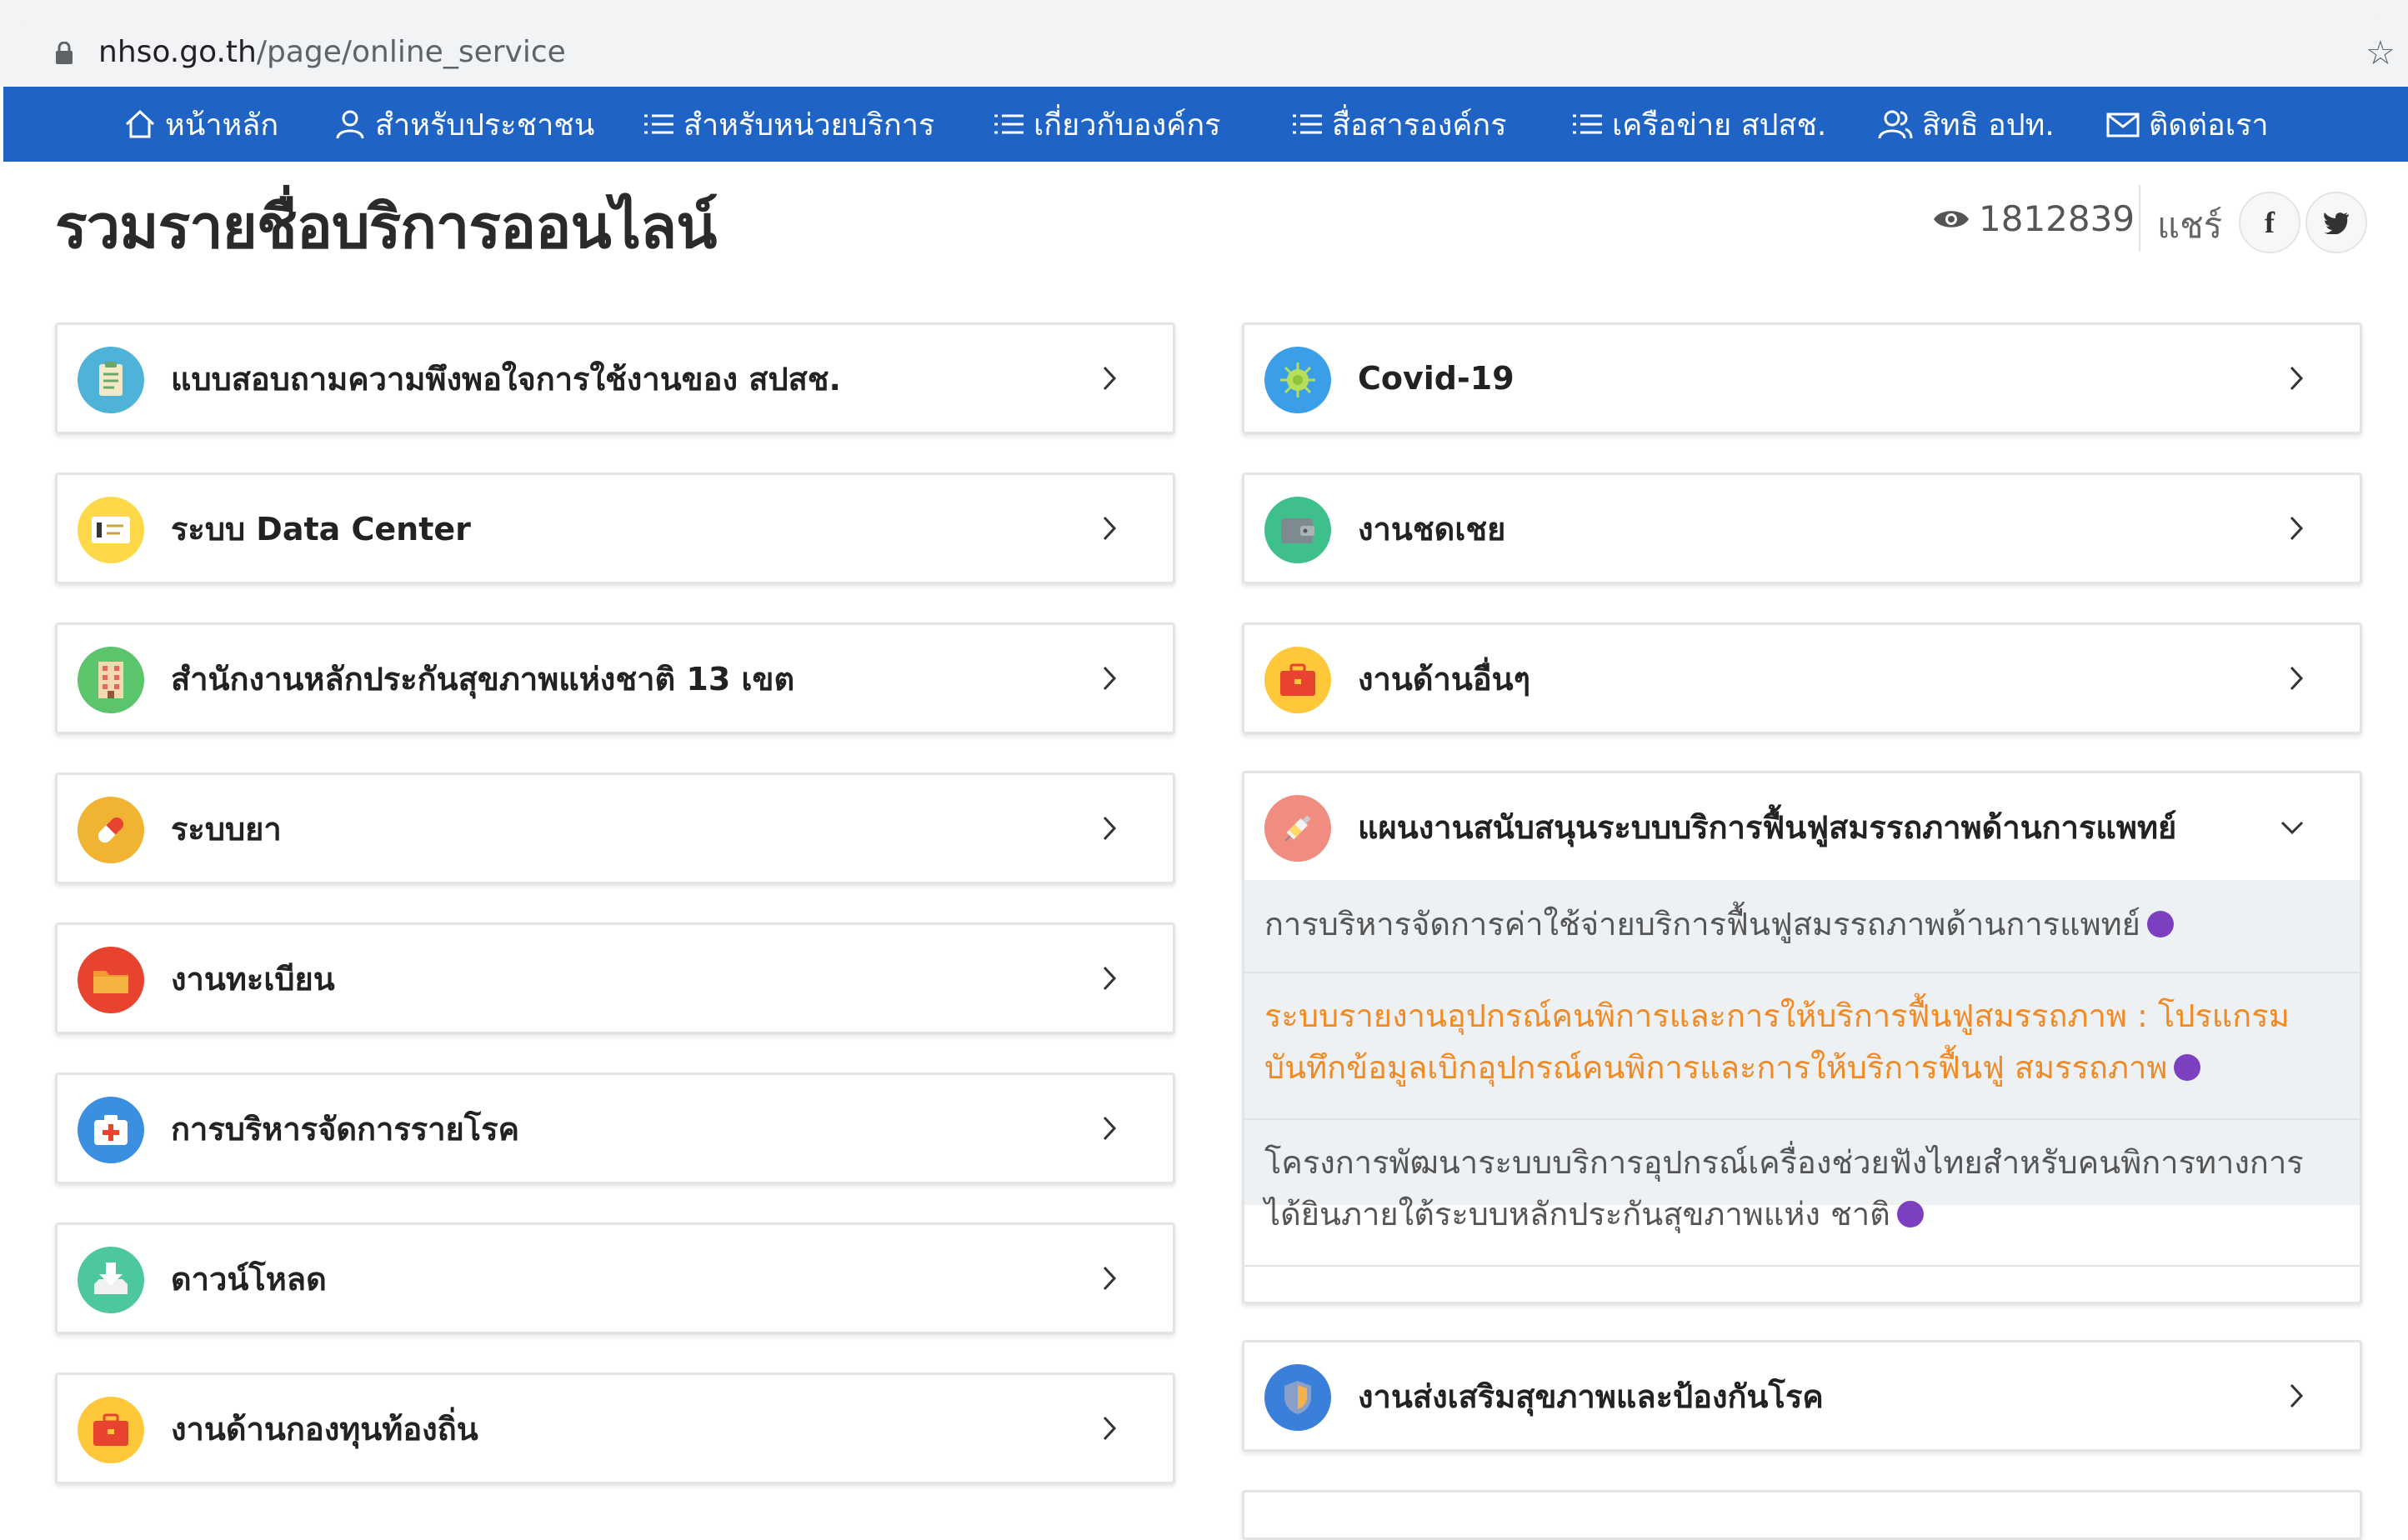  Describe the element at coordinates (1720, 125) in the screenshot. I see `nav-label: เครือข่าย สปสช.` at that location.